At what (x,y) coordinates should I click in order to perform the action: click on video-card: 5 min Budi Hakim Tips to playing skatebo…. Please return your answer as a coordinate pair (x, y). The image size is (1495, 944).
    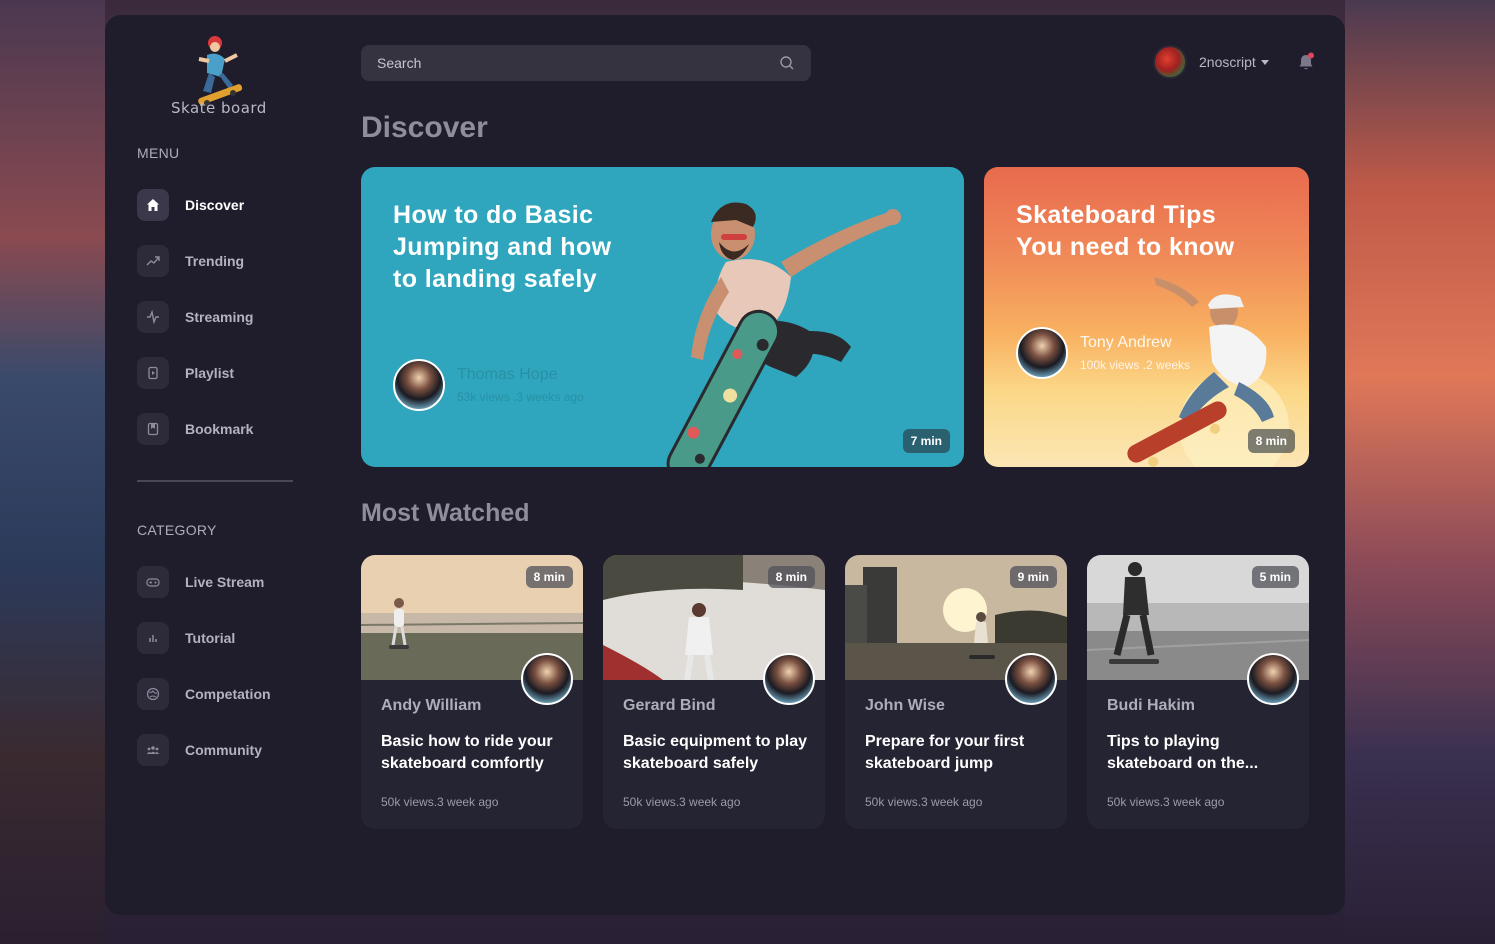
    Looking at the image, I should click on (1198, 692).